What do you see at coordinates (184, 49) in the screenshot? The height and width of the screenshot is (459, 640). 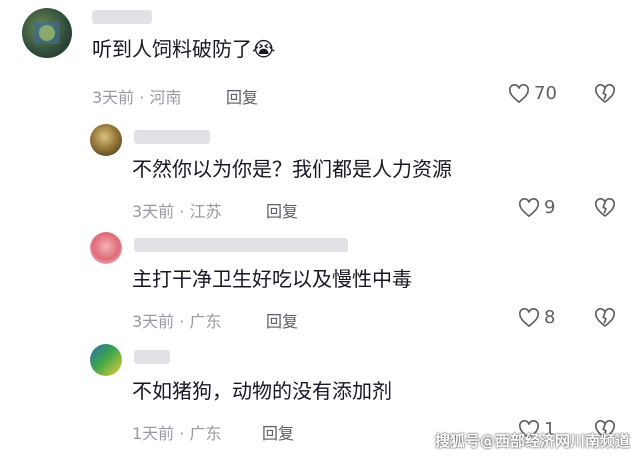 I see `comment-text: 听到人饲料破防了😭` at bounding box center [184, 49].